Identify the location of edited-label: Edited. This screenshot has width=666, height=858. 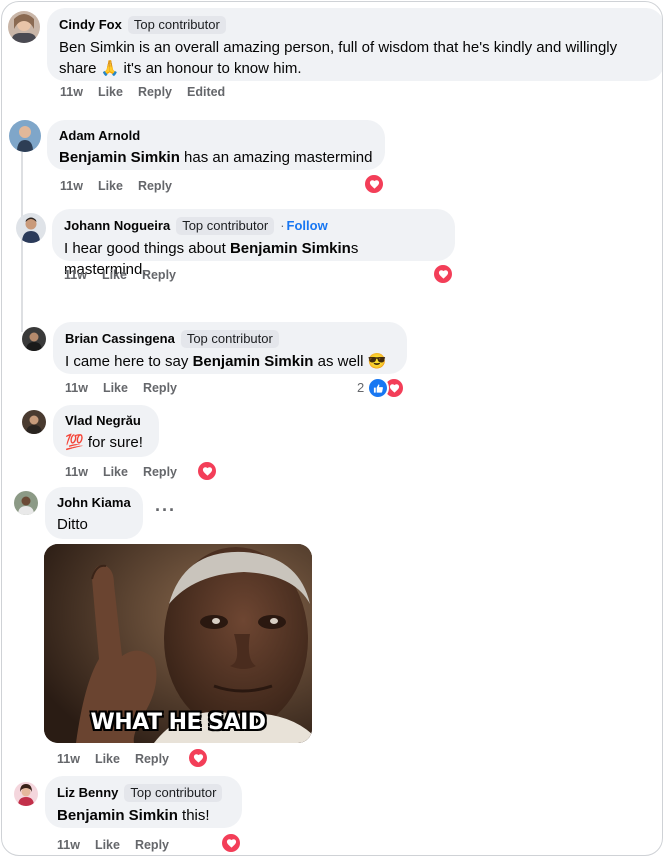
(206, 92).